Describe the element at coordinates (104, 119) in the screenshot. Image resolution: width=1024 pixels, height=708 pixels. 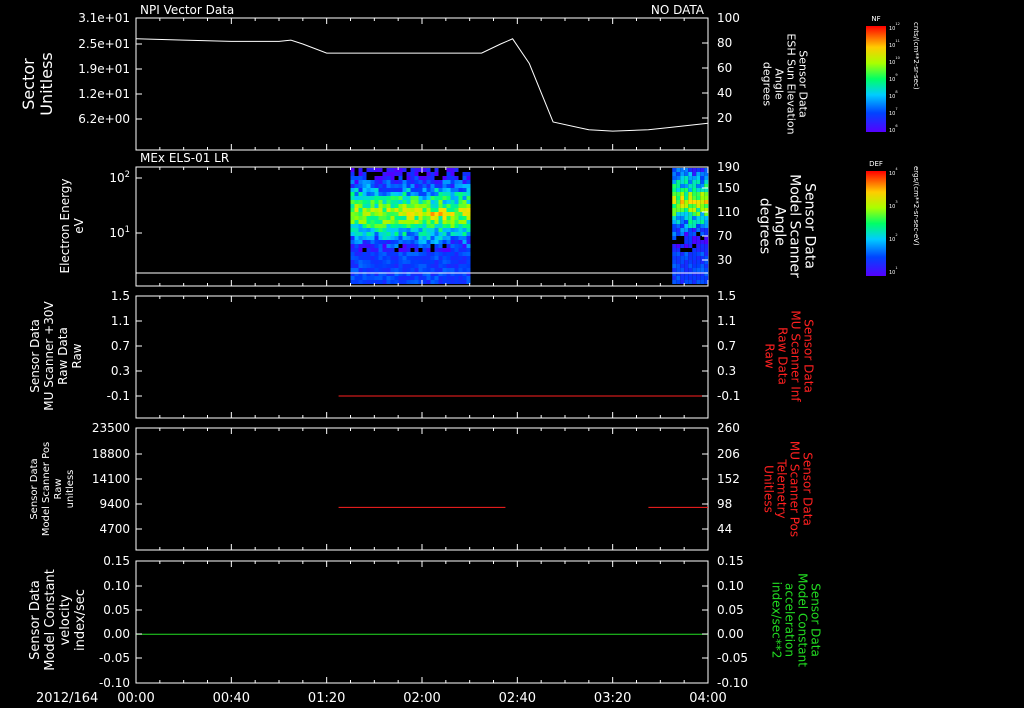
I see `left-tick-label: 6.2e+00` at that location.